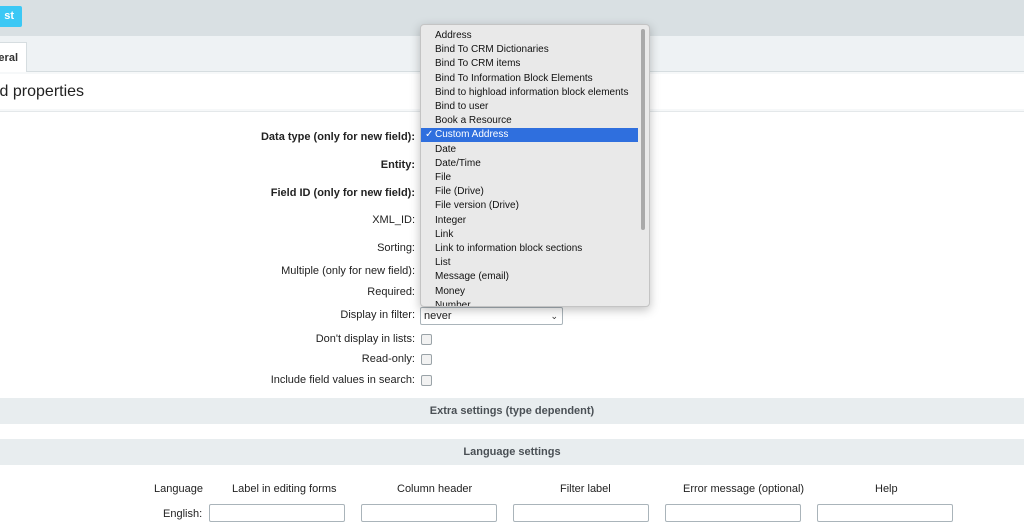  I want to click on col-error-message: Error message (optional), so click(744, 489).